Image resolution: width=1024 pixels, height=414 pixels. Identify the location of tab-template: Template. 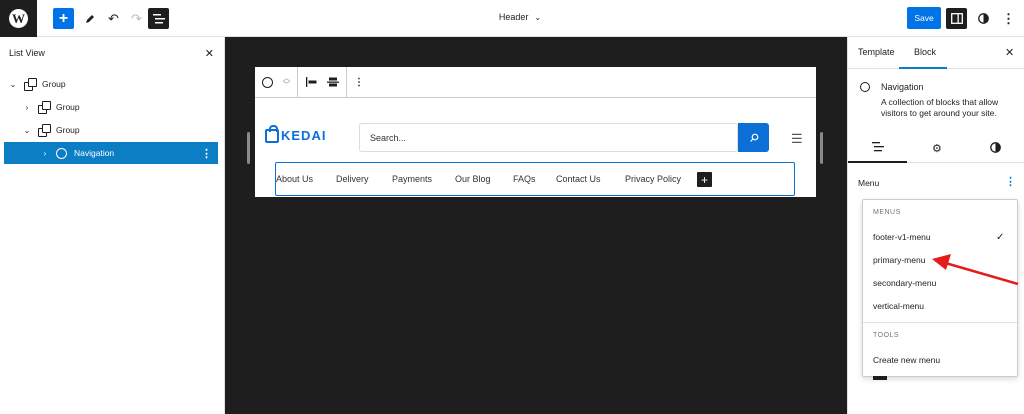
(876, 52).